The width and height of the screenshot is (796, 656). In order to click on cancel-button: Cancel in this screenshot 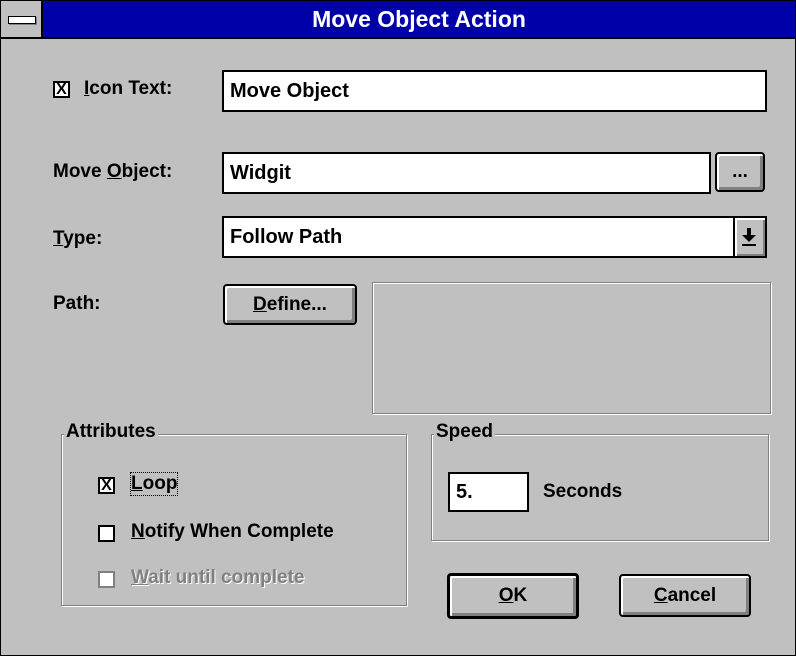, I will do `click(685, 595)`.